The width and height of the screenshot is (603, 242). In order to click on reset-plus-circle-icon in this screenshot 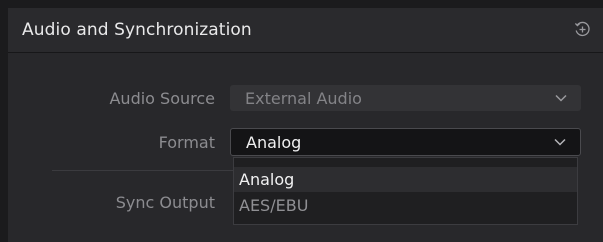, I will do `click(582, 29)`.